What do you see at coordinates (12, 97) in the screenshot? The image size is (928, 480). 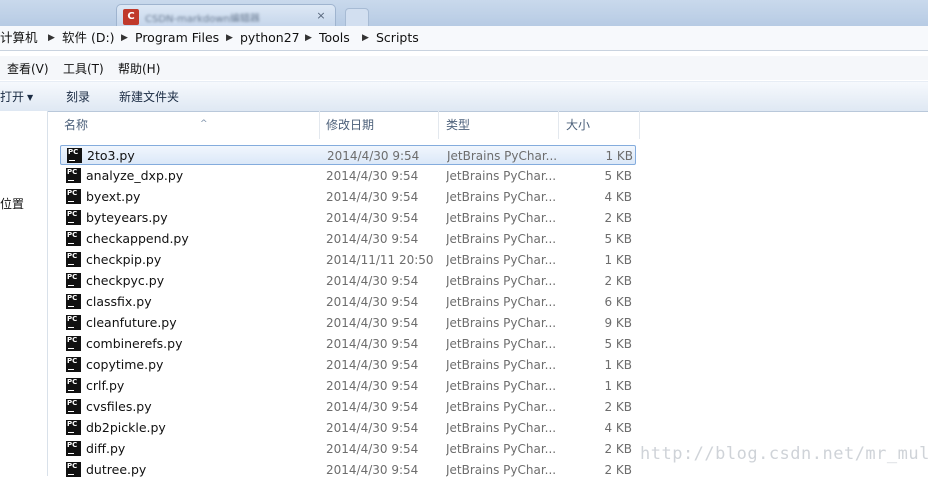 I see `open-button: 打开` at bounding box center [12, 97].